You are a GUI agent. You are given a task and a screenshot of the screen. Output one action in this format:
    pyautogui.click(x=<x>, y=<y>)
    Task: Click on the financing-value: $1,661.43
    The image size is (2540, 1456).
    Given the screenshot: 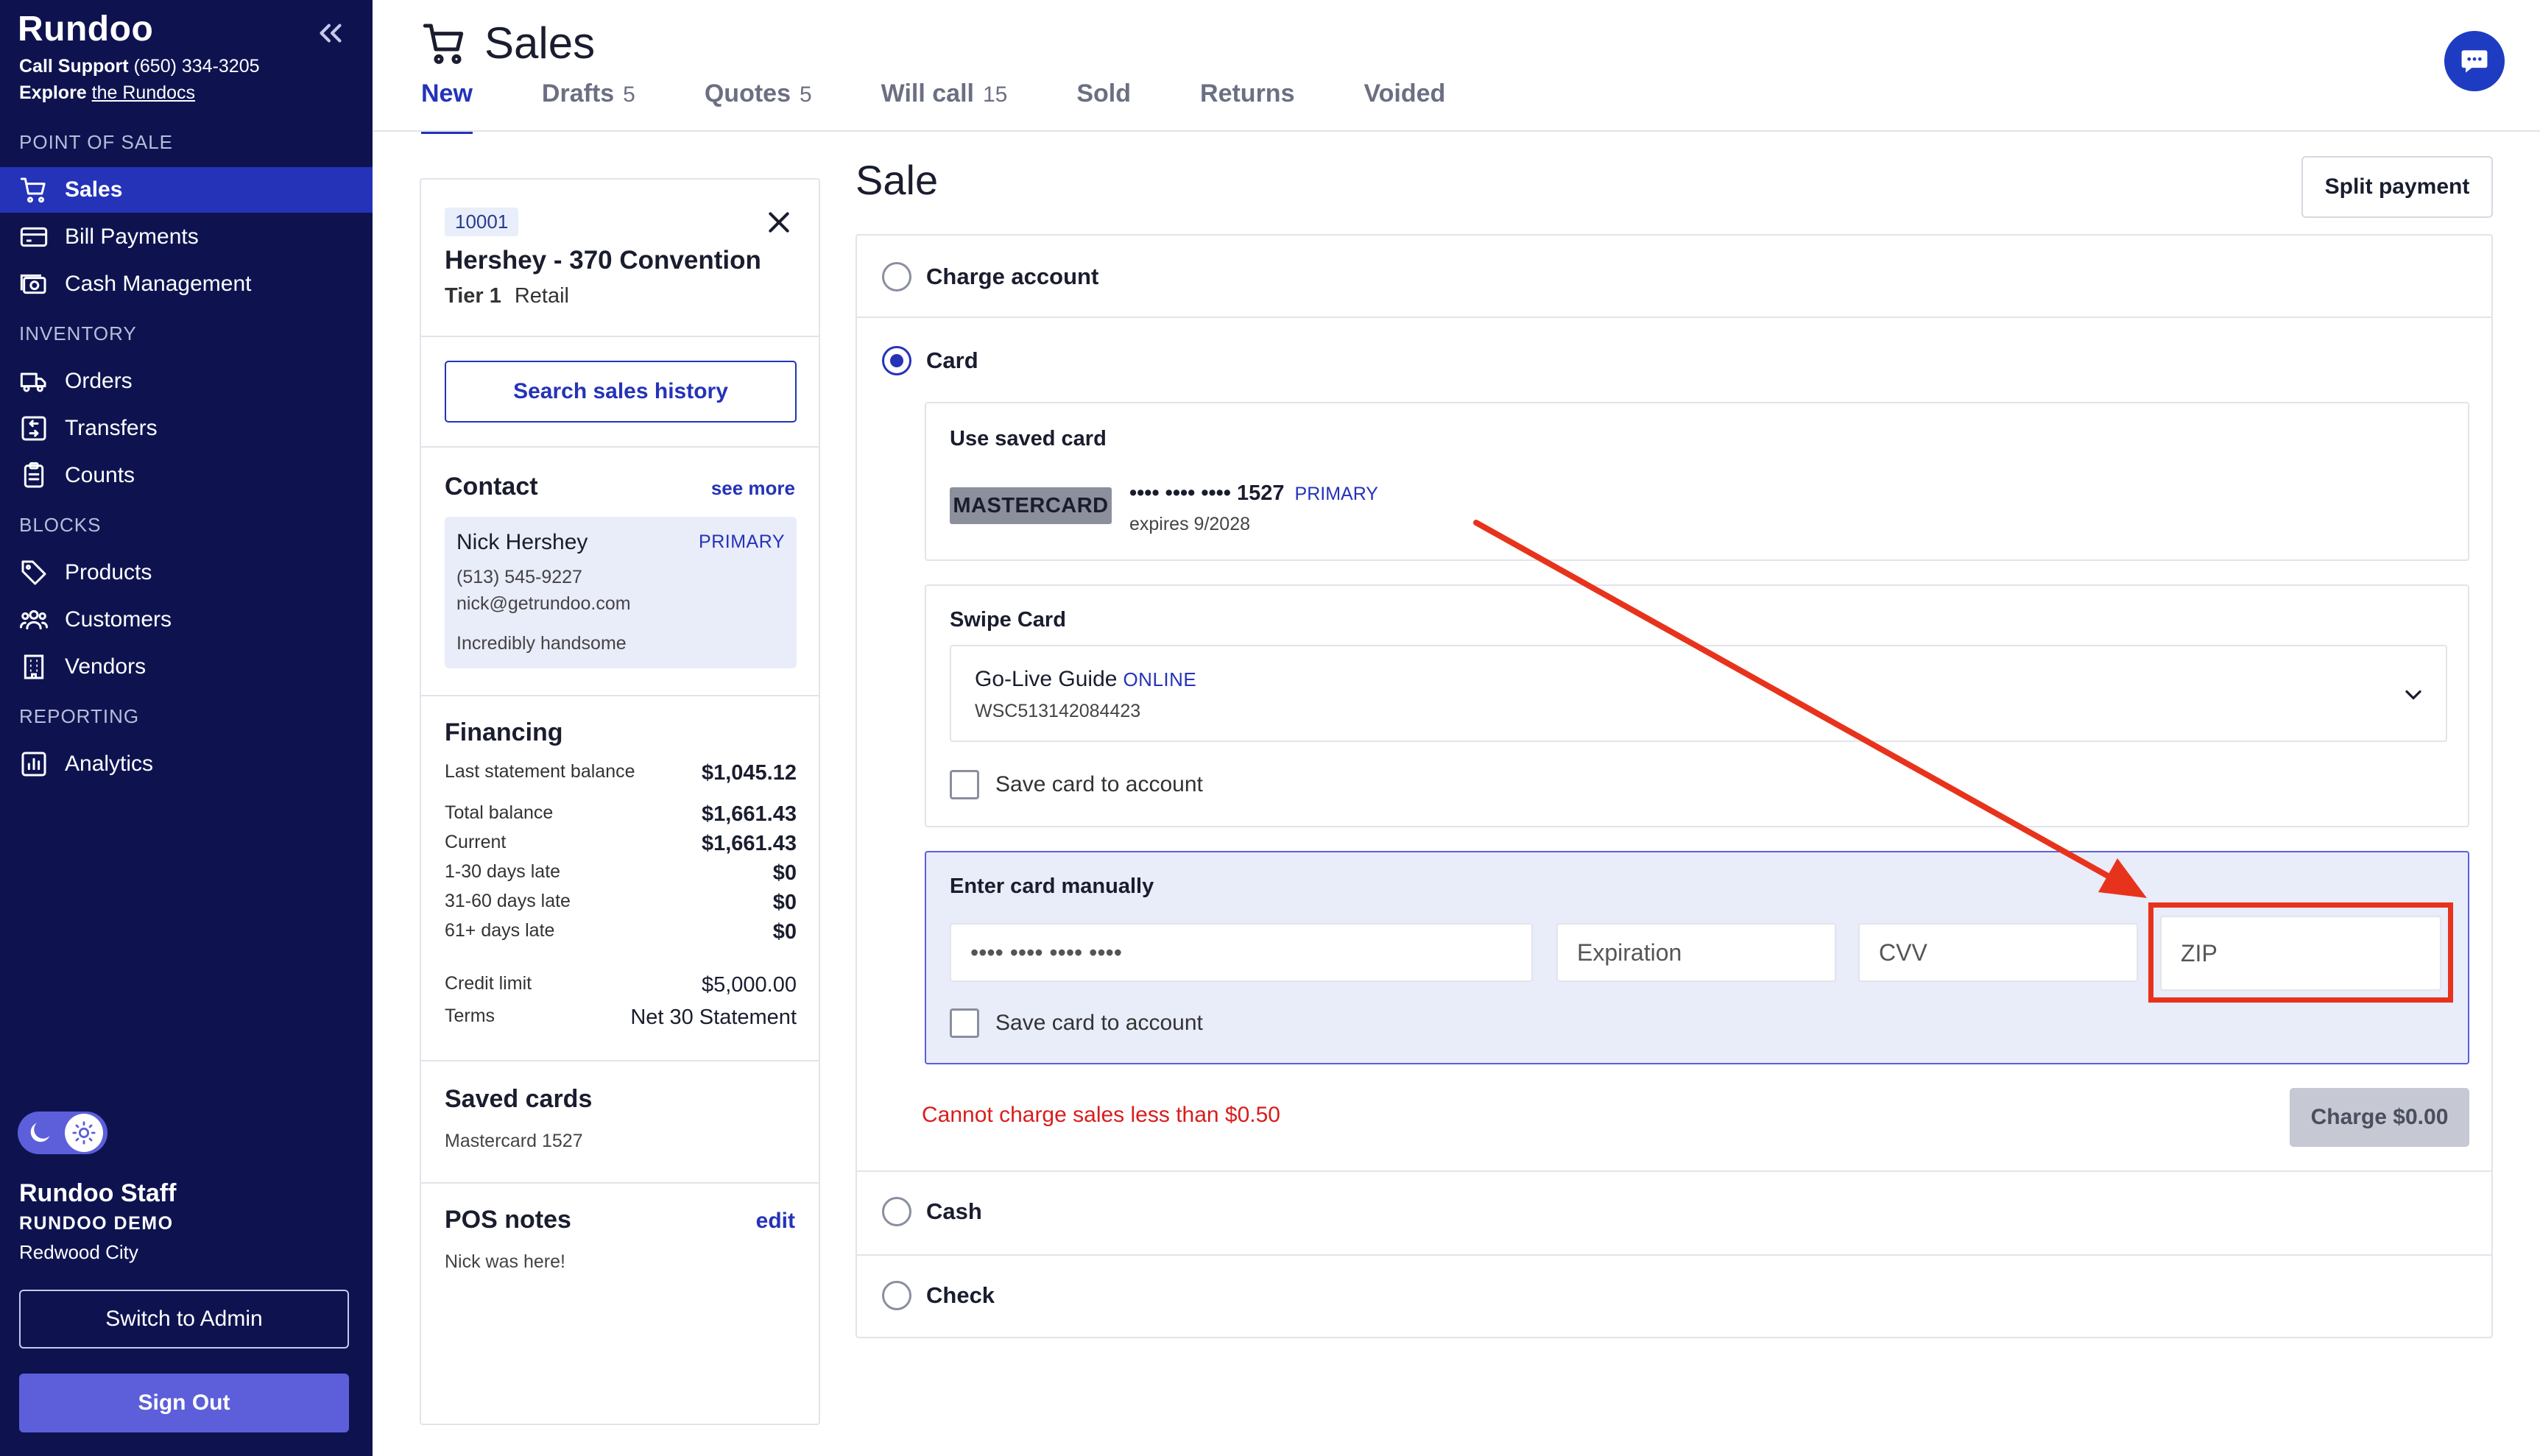 What is the action you would take?
    pyautogui.click(x=749, y=814)
    